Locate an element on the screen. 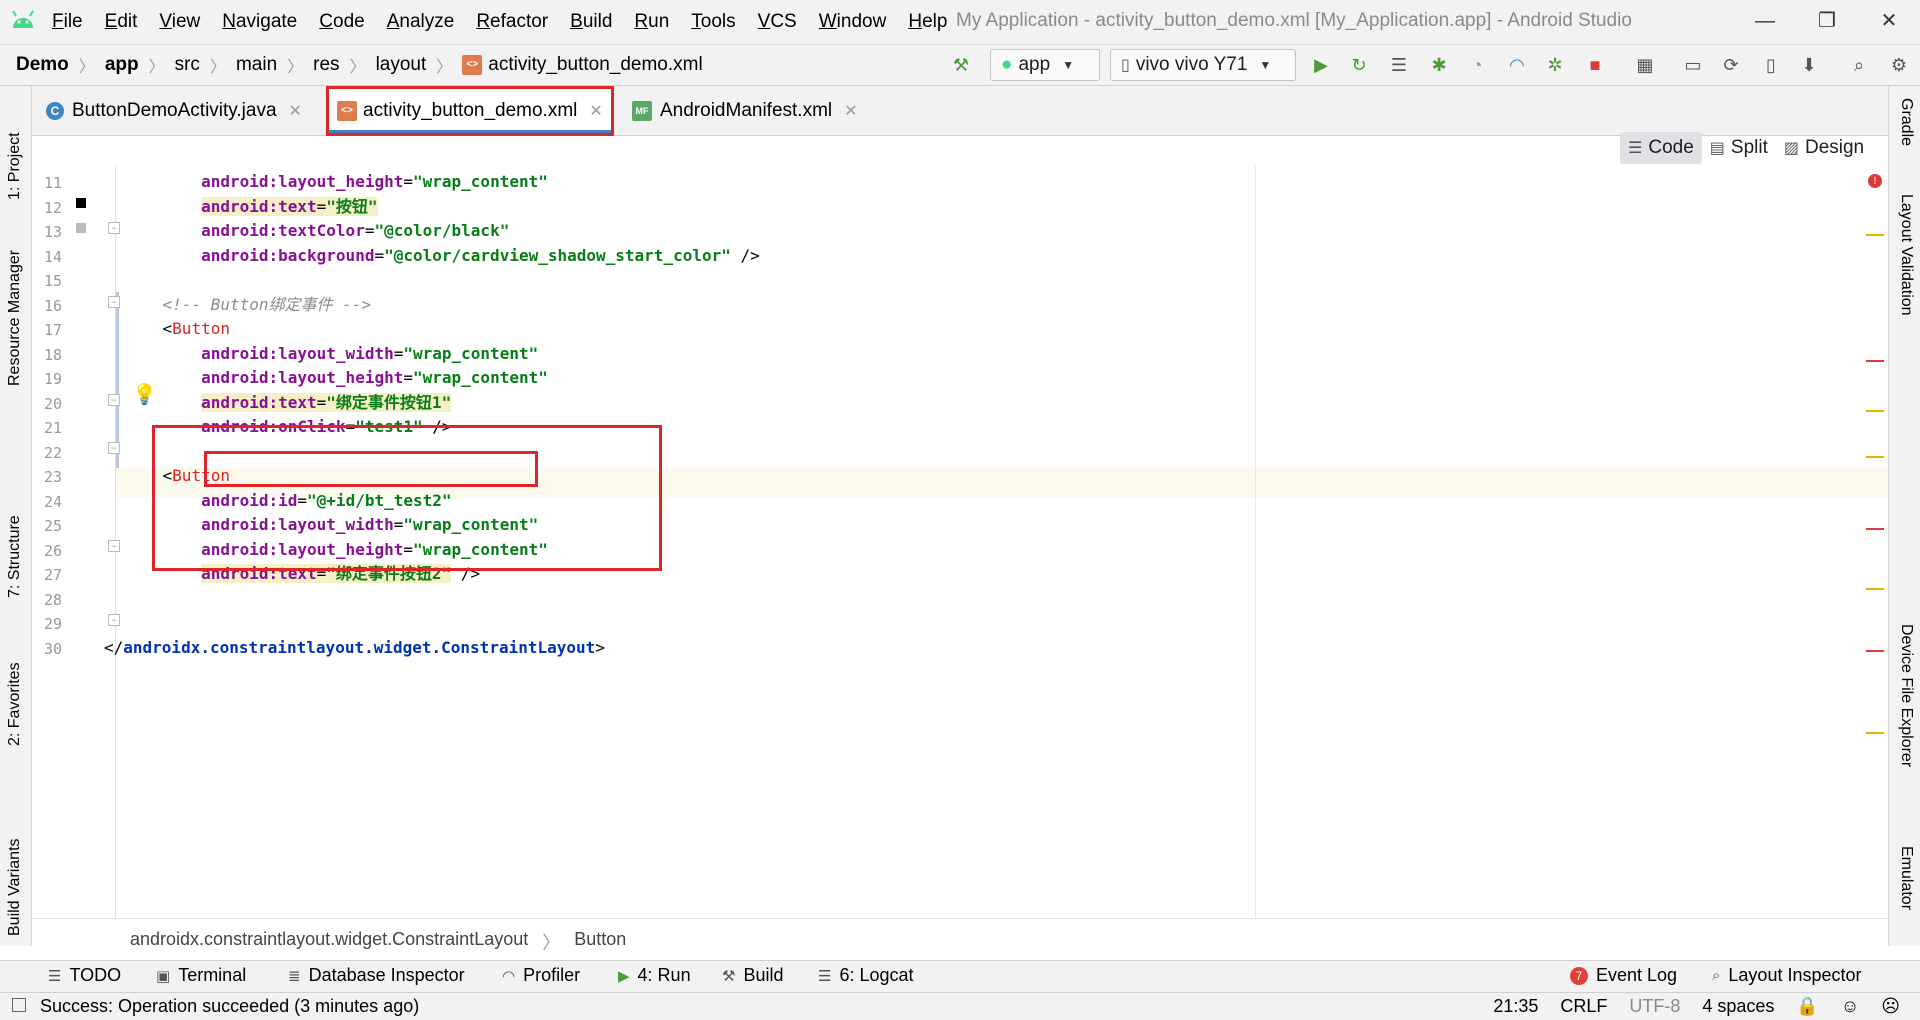 This screenshot has width=1920, height=1020. sync-gradle-icon: ⟳ is located at coordinates (1731, 65).